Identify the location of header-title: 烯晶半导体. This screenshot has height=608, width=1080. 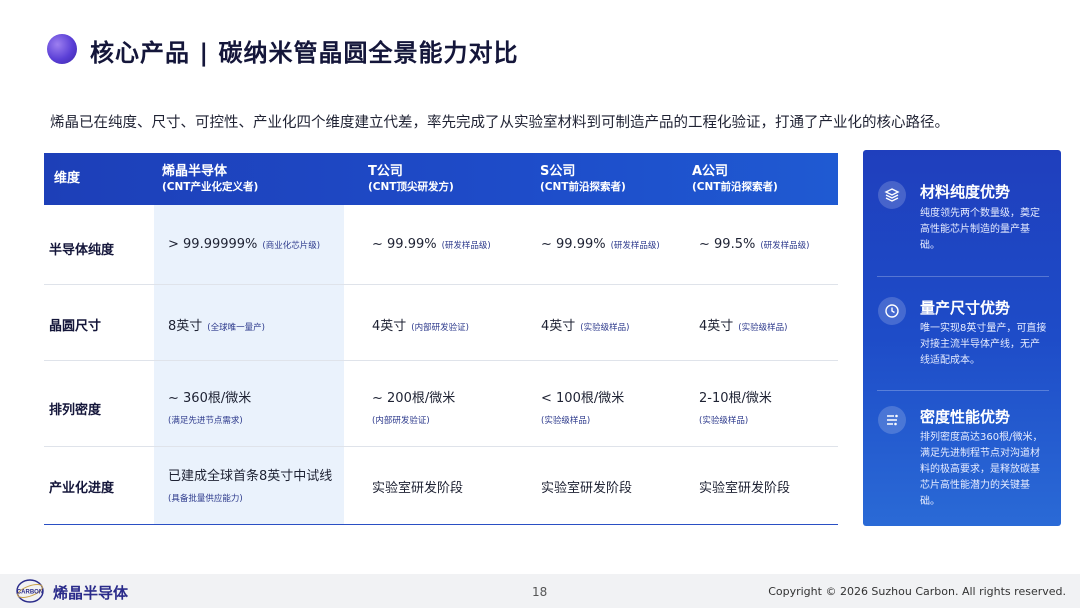
(195, 171).